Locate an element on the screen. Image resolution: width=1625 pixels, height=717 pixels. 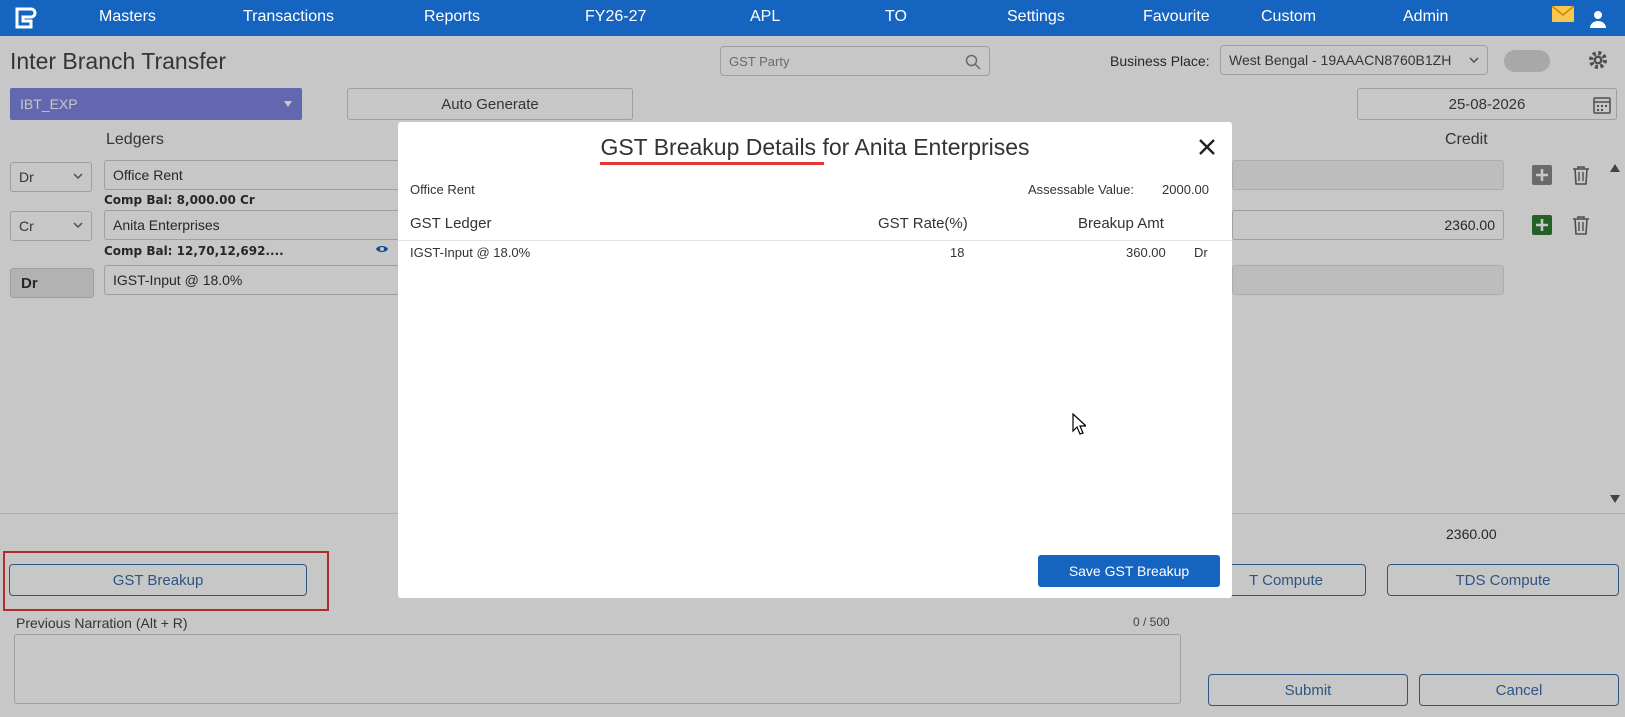
header-gst-rate: GST Rate(%) is located at coordinates (923, 223).